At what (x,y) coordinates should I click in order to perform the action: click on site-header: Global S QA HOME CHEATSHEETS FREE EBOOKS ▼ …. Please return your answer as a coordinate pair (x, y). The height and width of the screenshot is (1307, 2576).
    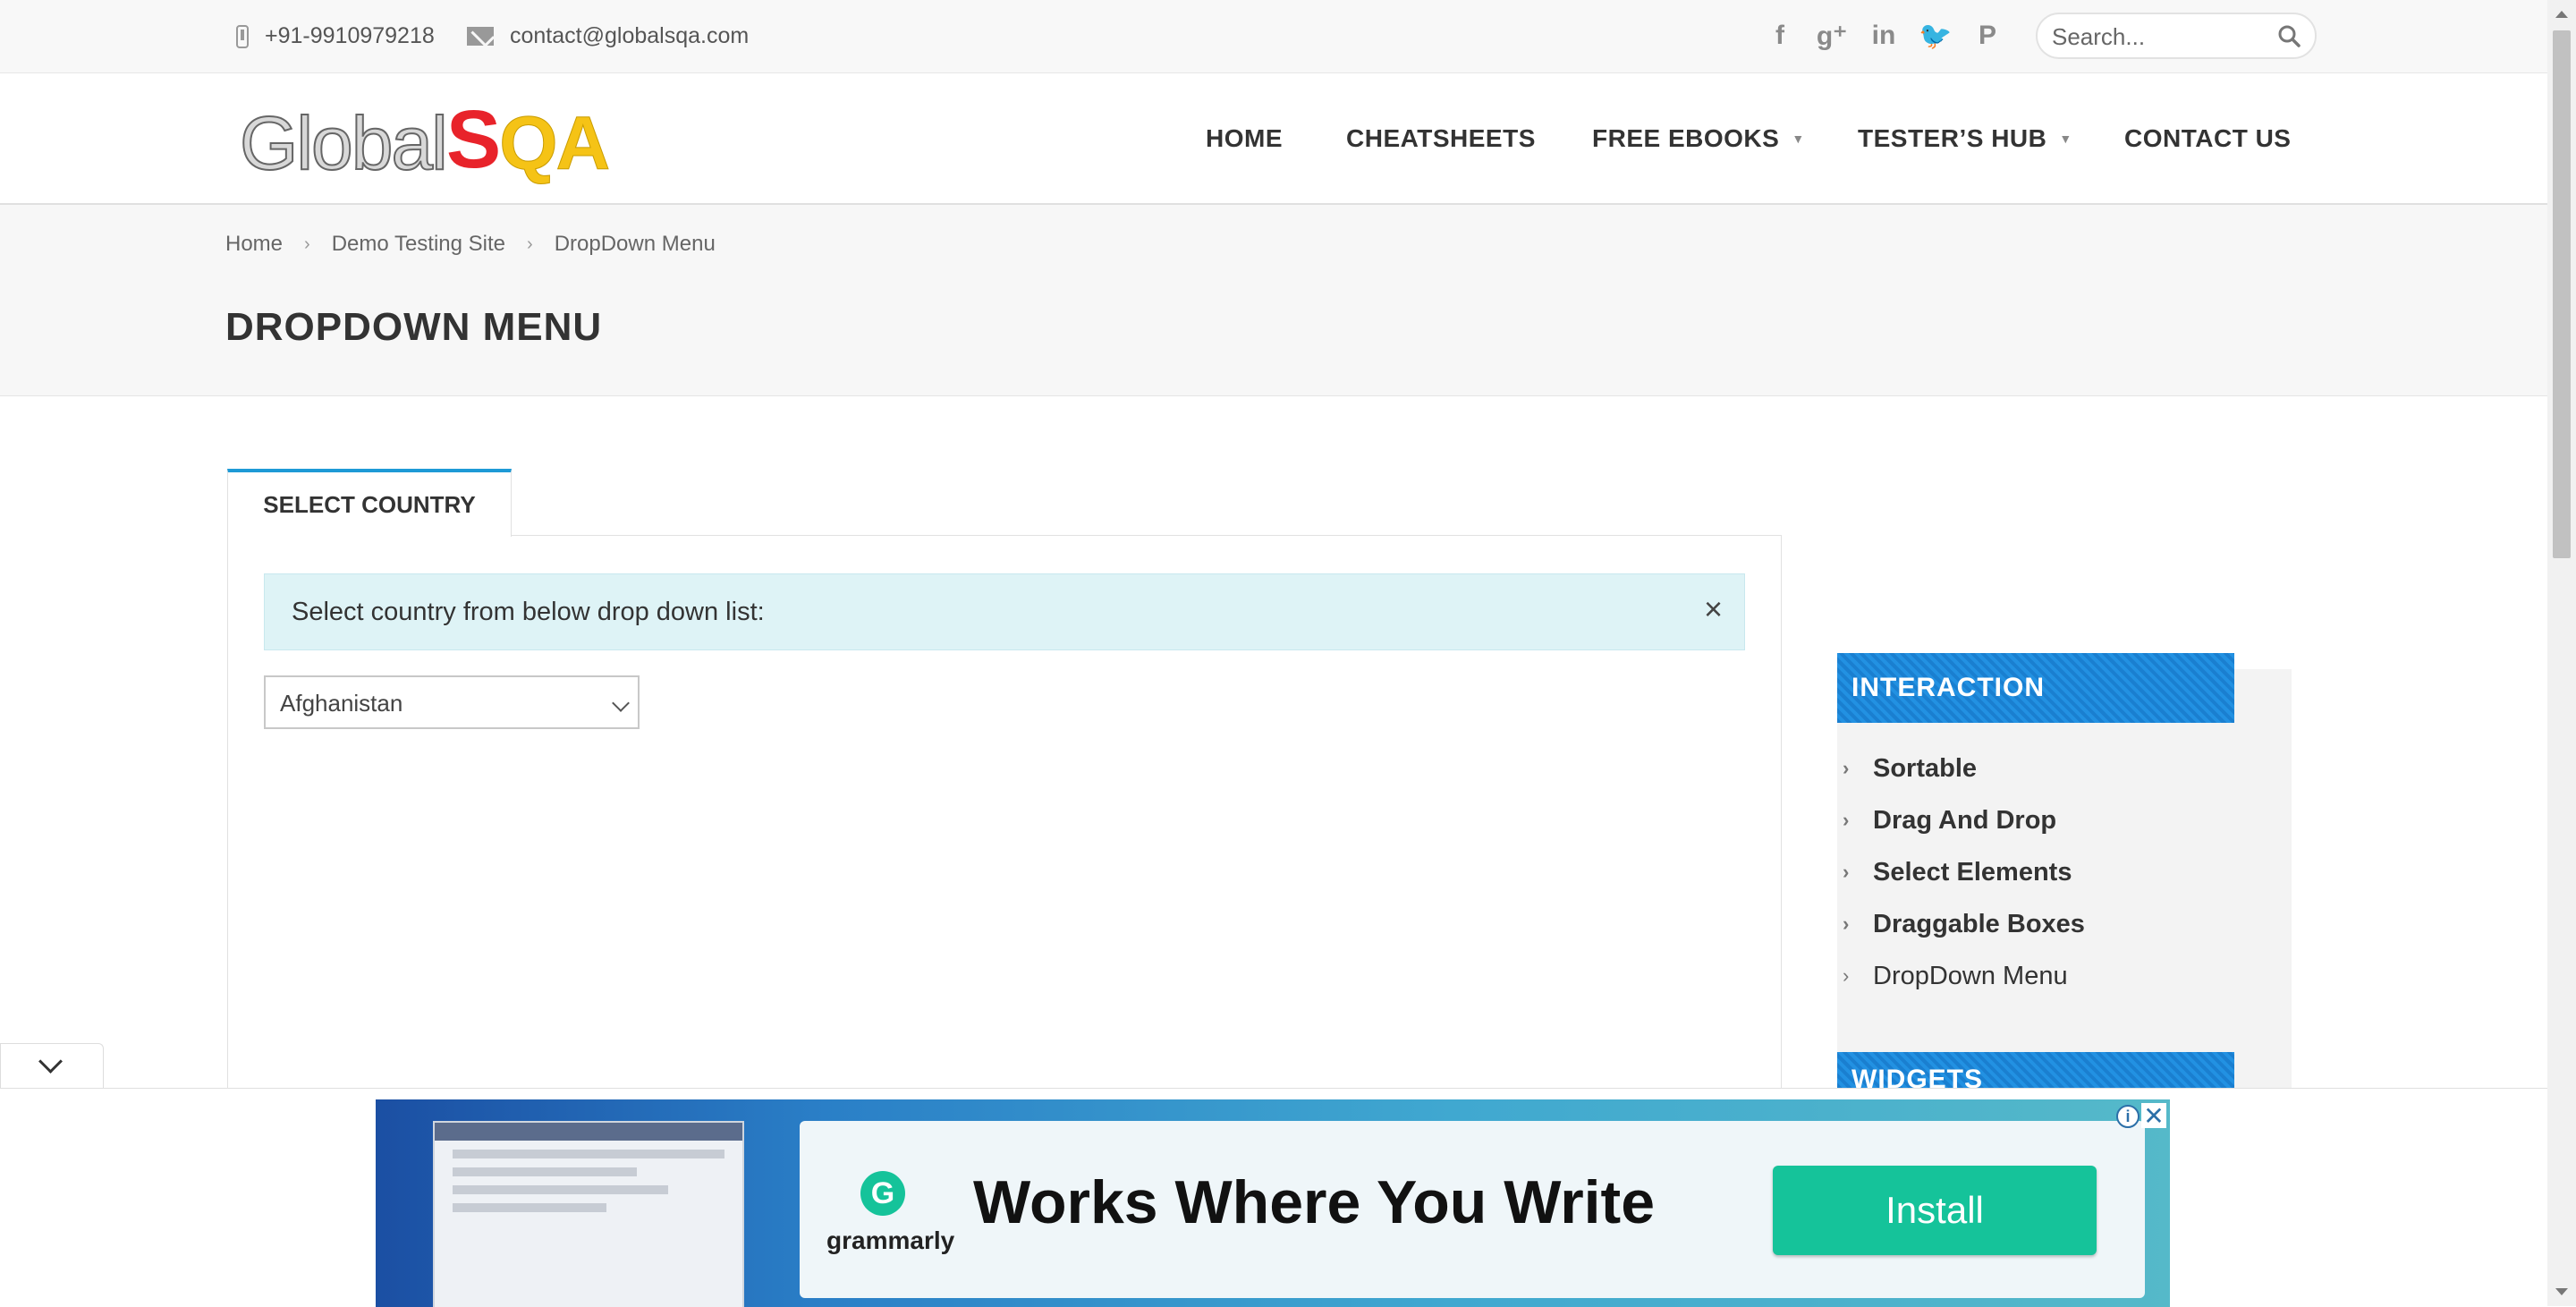
    Looking at the image, I should click on (1273, 139).